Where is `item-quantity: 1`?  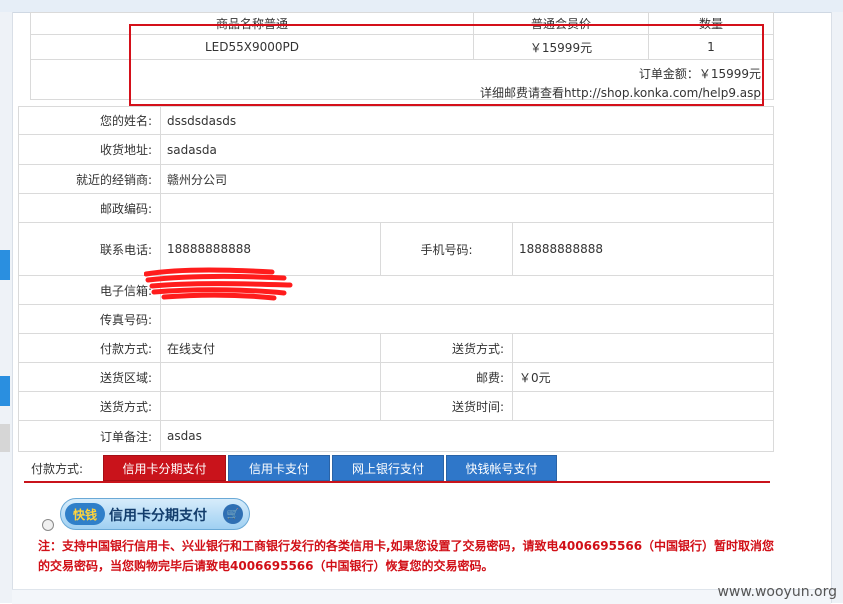
item-quantity: 1 is located at coordinates (711, 47).